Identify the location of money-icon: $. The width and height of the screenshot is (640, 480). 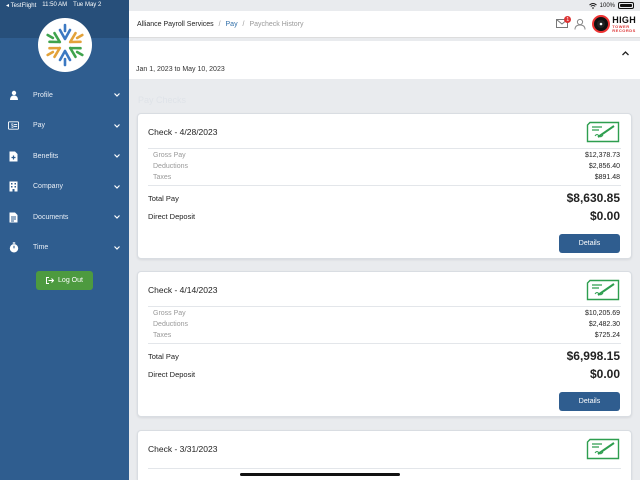
(13, 125).